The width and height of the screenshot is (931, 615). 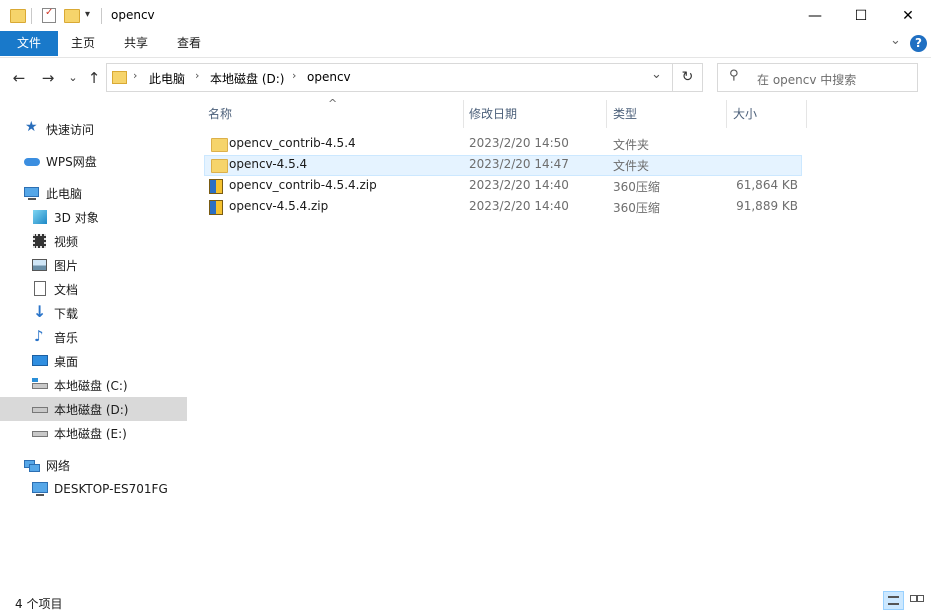 I want to click on details-view-icon, so click(x=893, y=600).